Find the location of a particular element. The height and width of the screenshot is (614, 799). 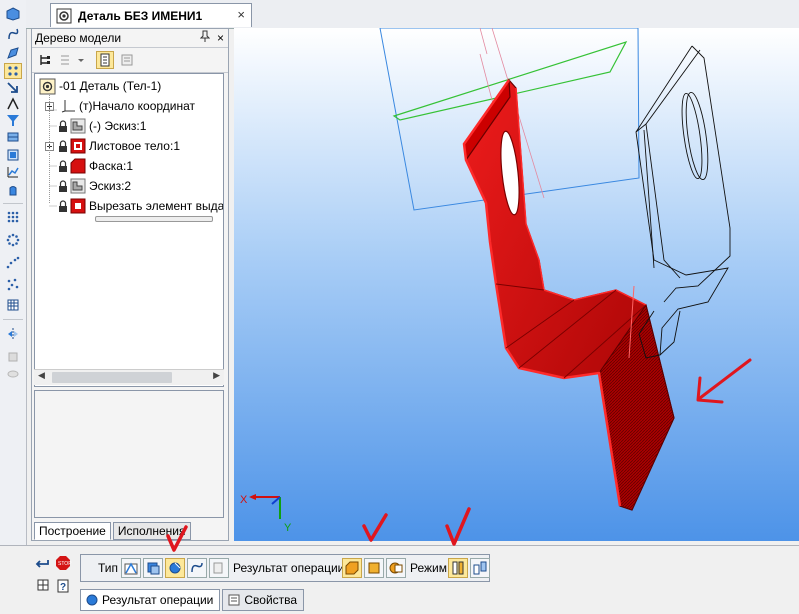

curve-array-icon is located at coordinates (13, 263).